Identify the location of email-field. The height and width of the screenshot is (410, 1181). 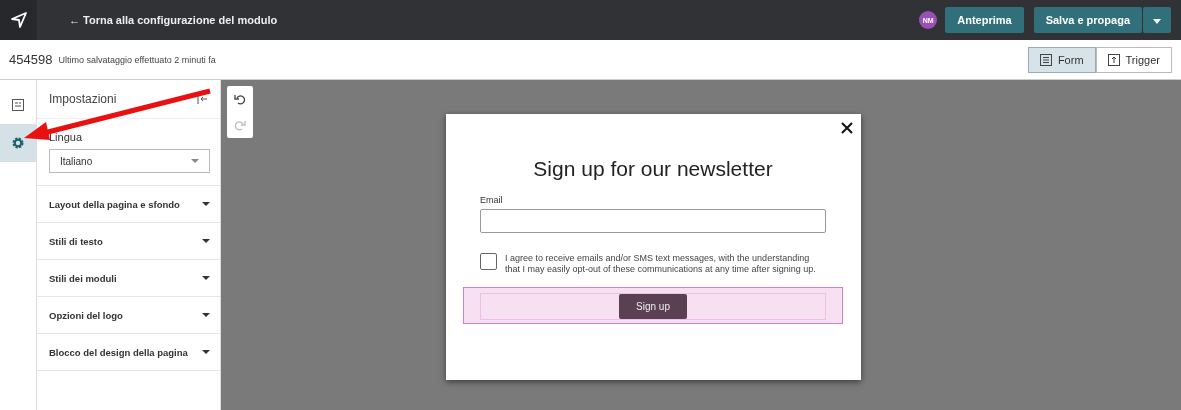
(653, 221).